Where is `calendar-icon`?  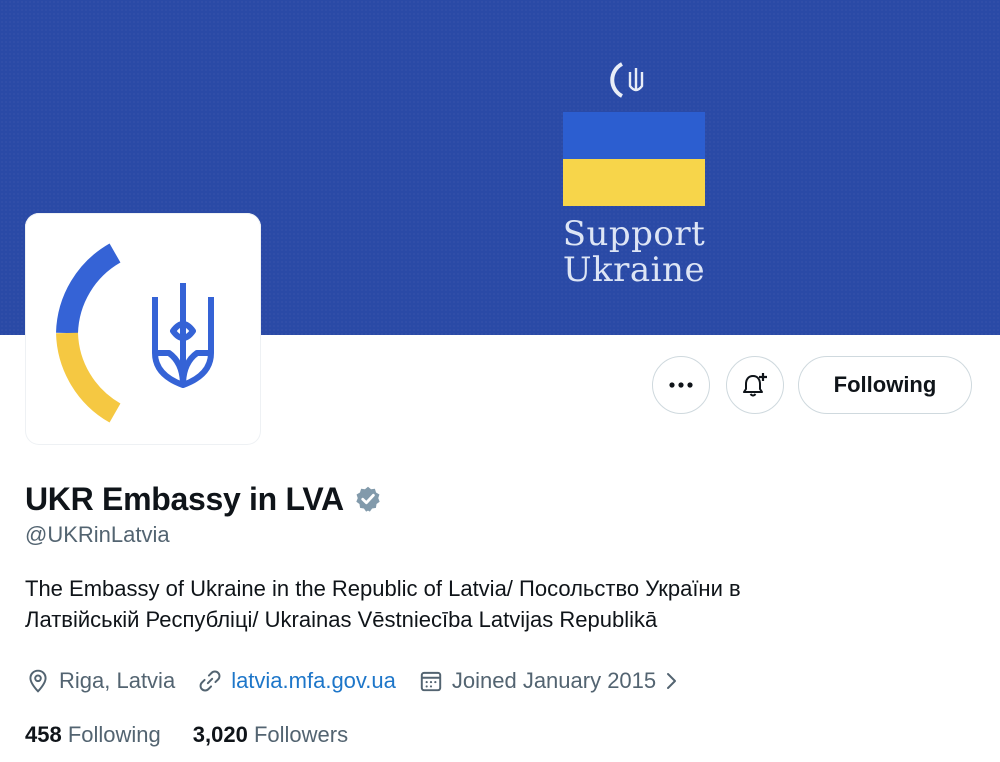
calendar-icon is located at coordinates (431, 681).